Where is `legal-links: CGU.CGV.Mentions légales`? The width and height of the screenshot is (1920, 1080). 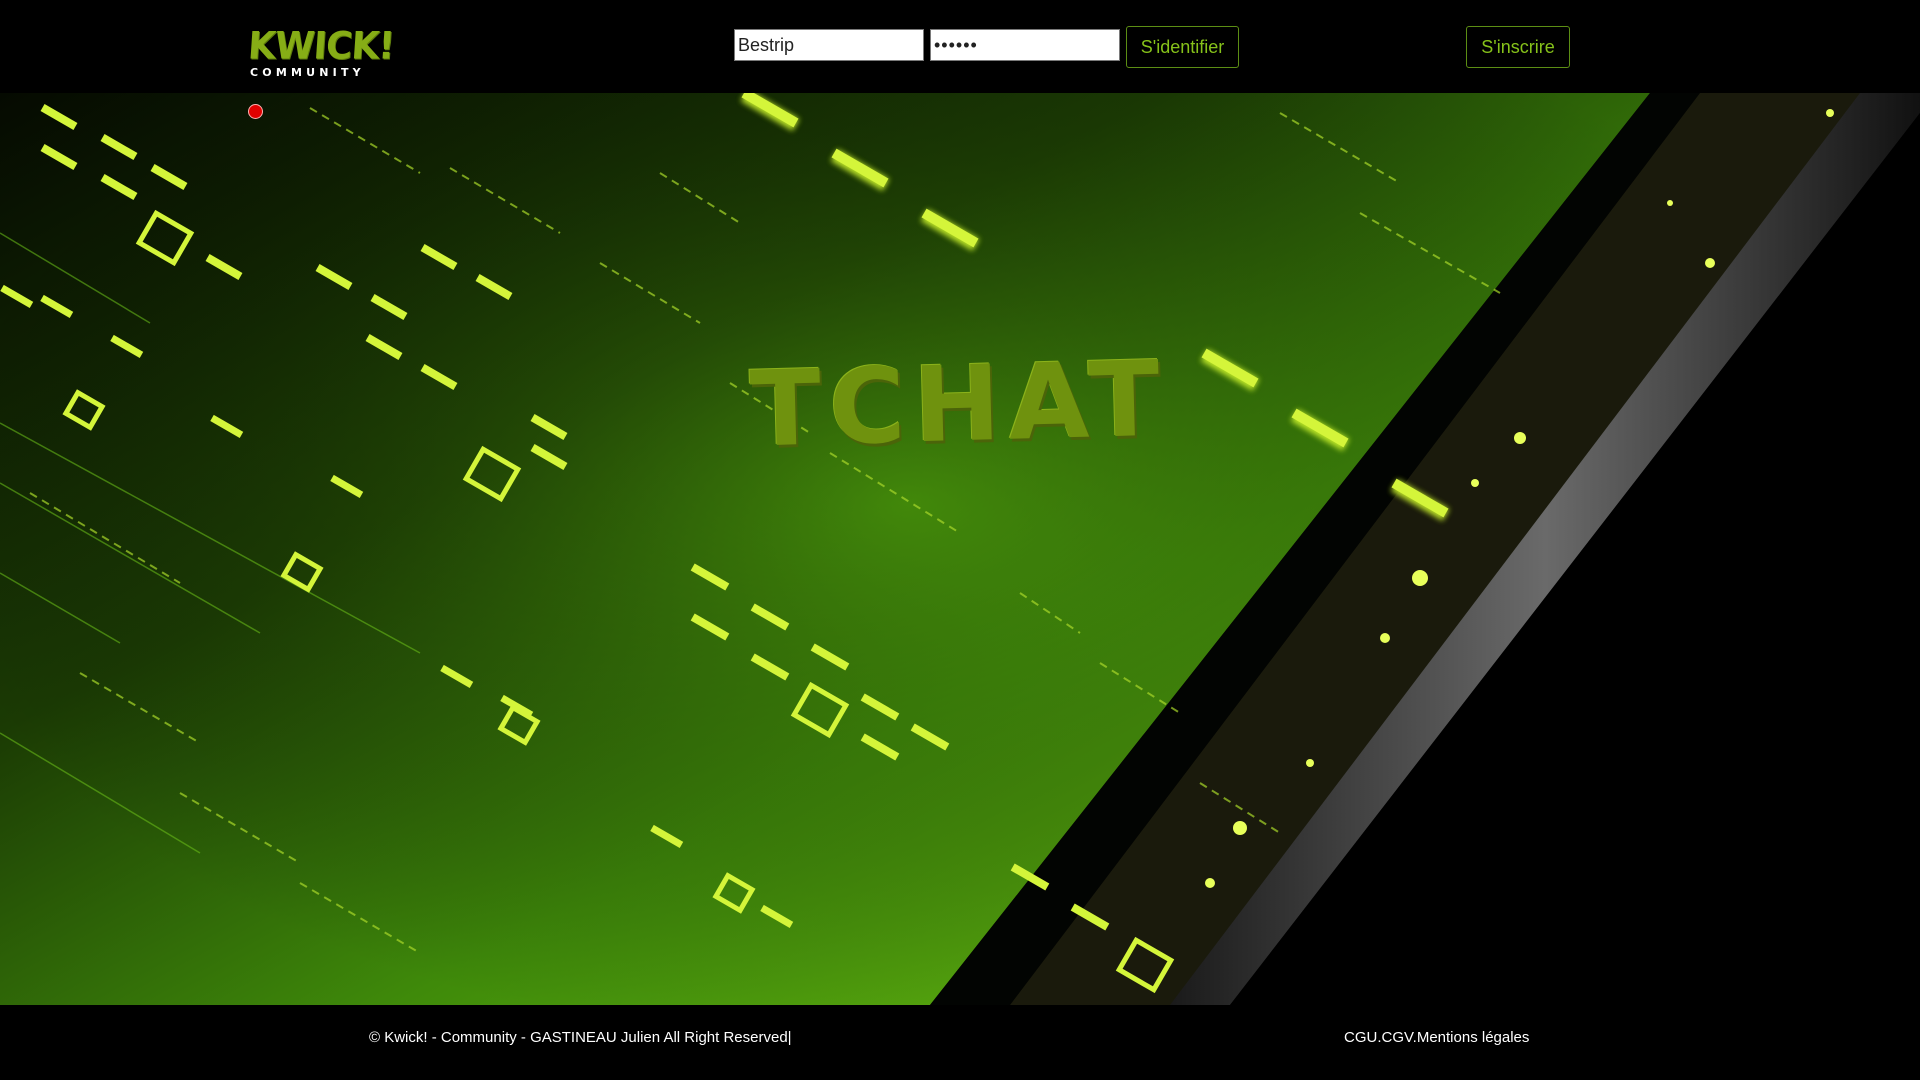 legal-links: CGU.CGV.Mentions légales is located at coordinates (1436, 1037).